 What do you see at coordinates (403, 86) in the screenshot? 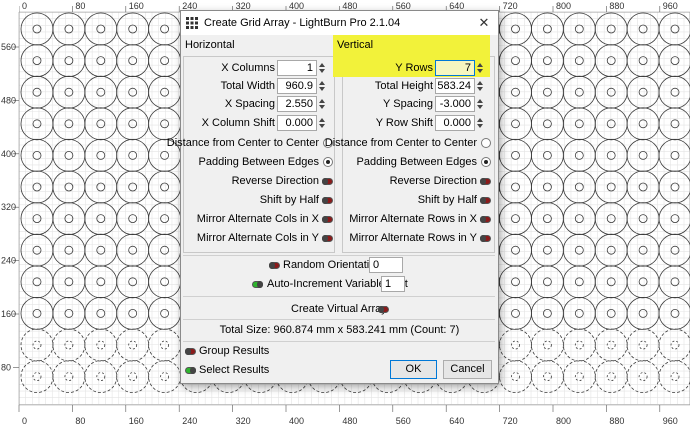
I see `total-height-label: Total Height` at bounding box center [403, 86].